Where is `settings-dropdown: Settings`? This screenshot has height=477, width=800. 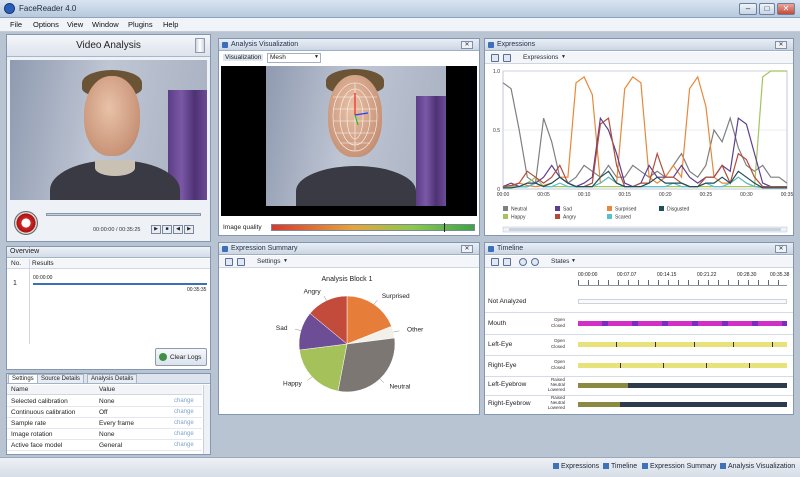
settings-dropdown: Settings is located at coordinates (269, 261).